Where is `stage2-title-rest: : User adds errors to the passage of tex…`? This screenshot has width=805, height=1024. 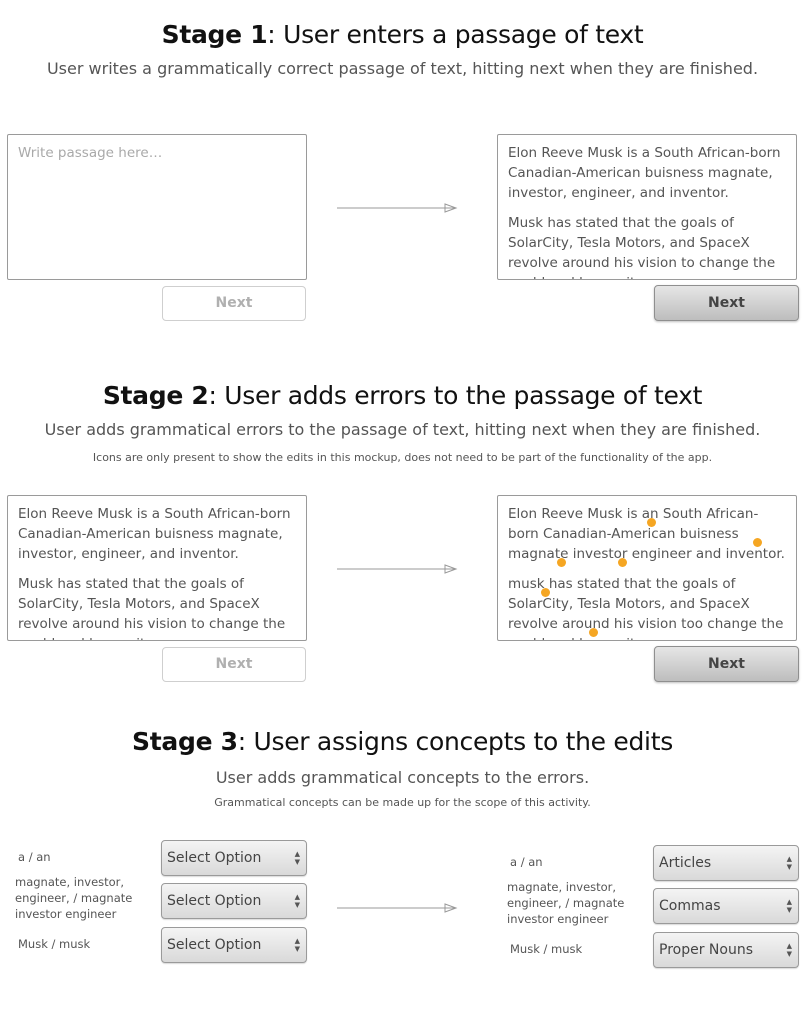
stage2-title-rest: : User adds errors to the passage of tex… is located at coordinates (455, 395).